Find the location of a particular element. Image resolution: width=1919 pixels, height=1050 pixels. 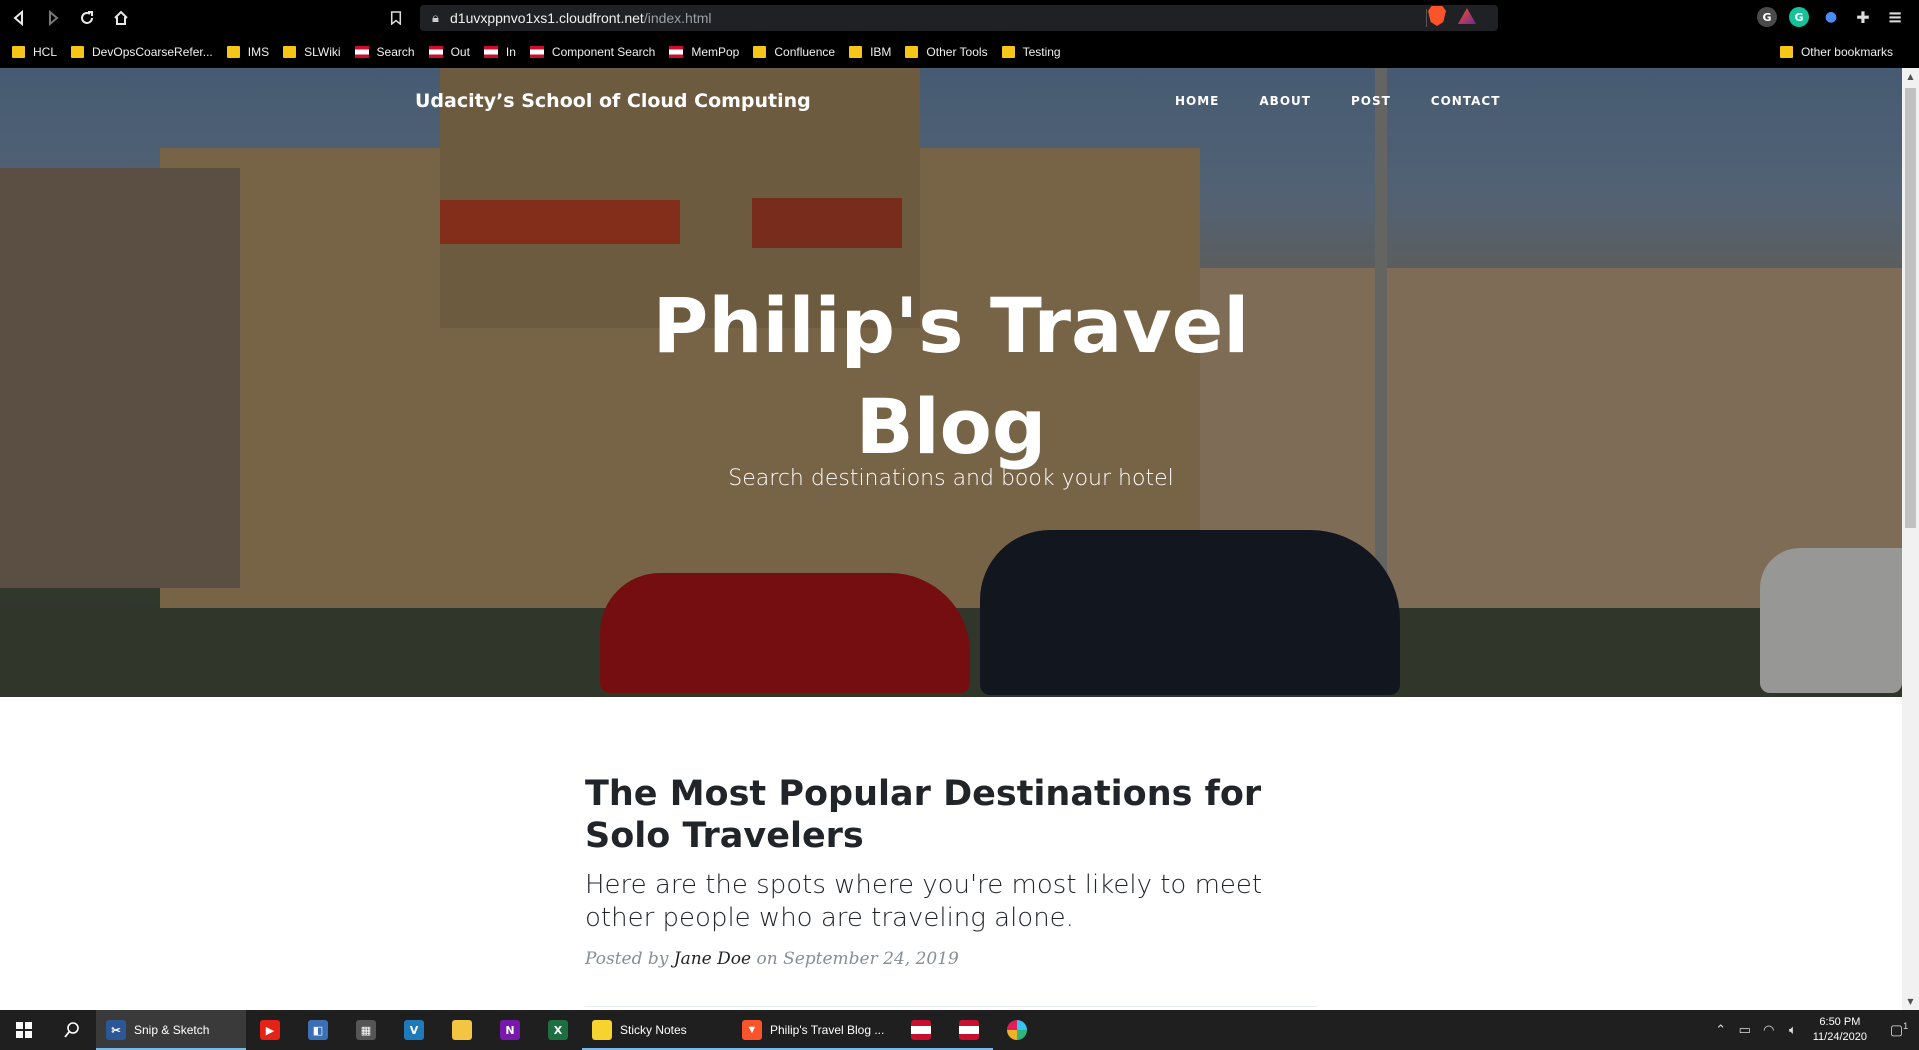

vs-code-icon: V is located at coordinates (414, 1030).